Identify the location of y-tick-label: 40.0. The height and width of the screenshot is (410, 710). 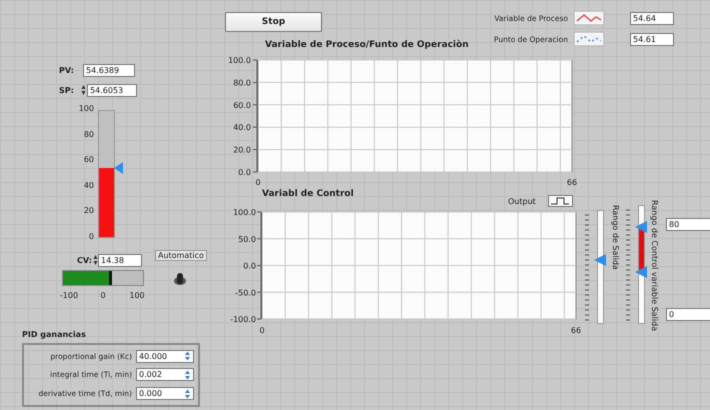
(242, 127).